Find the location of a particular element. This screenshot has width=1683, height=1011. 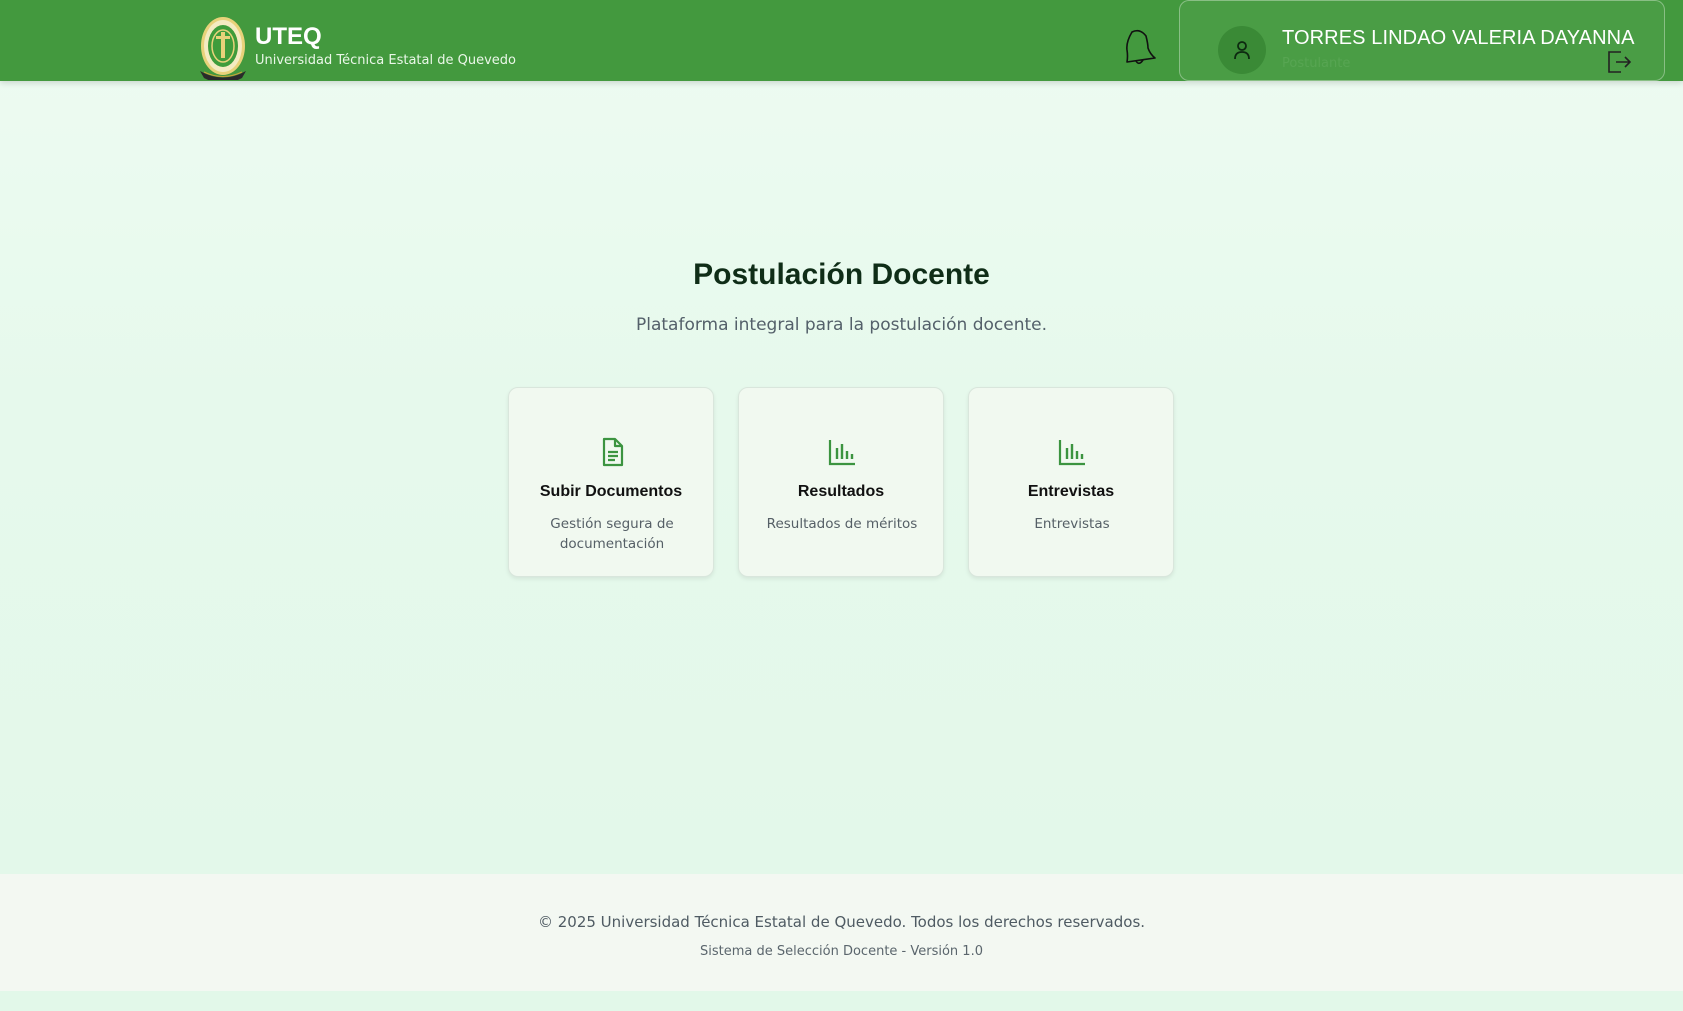

card-entrevistas: Entrevistas Entrevistas is located at coordinates (1071, 482).